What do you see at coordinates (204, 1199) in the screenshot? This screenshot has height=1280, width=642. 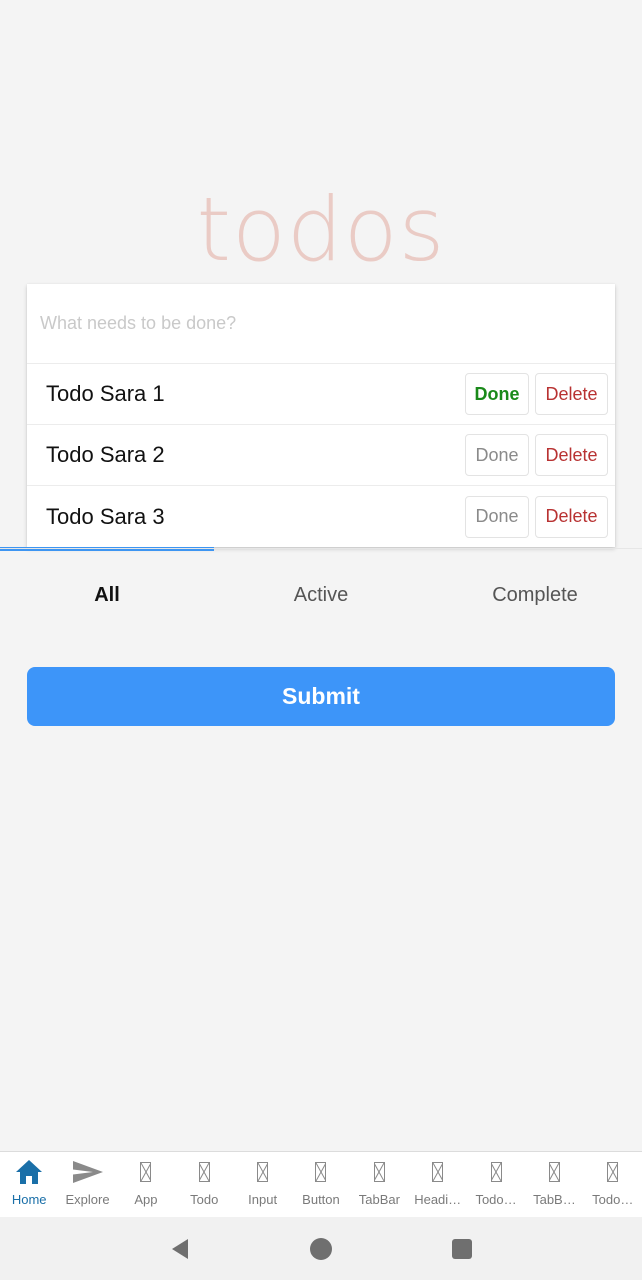 I see `nav-item-label: Todo` at bounding box center [204, 1199].